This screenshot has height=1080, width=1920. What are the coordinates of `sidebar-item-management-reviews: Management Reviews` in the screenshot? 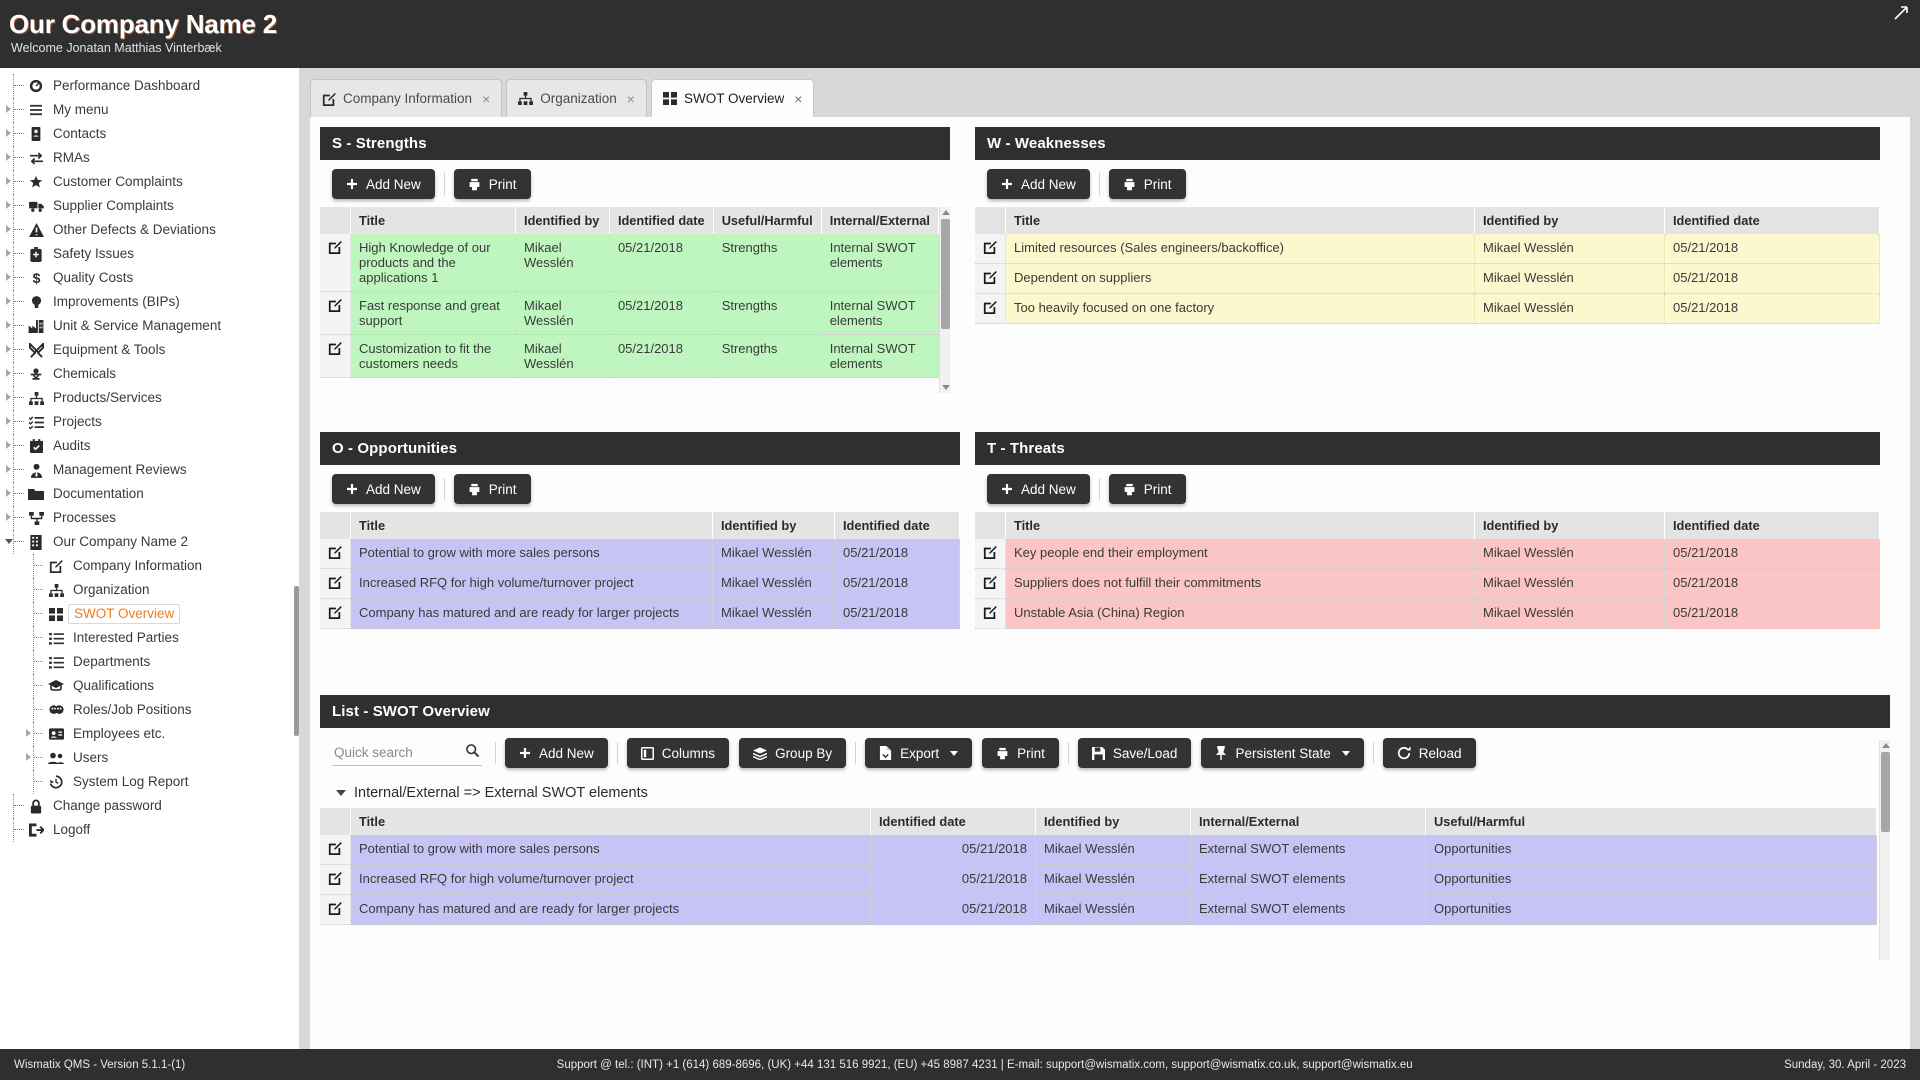 It's located at (149, 470).